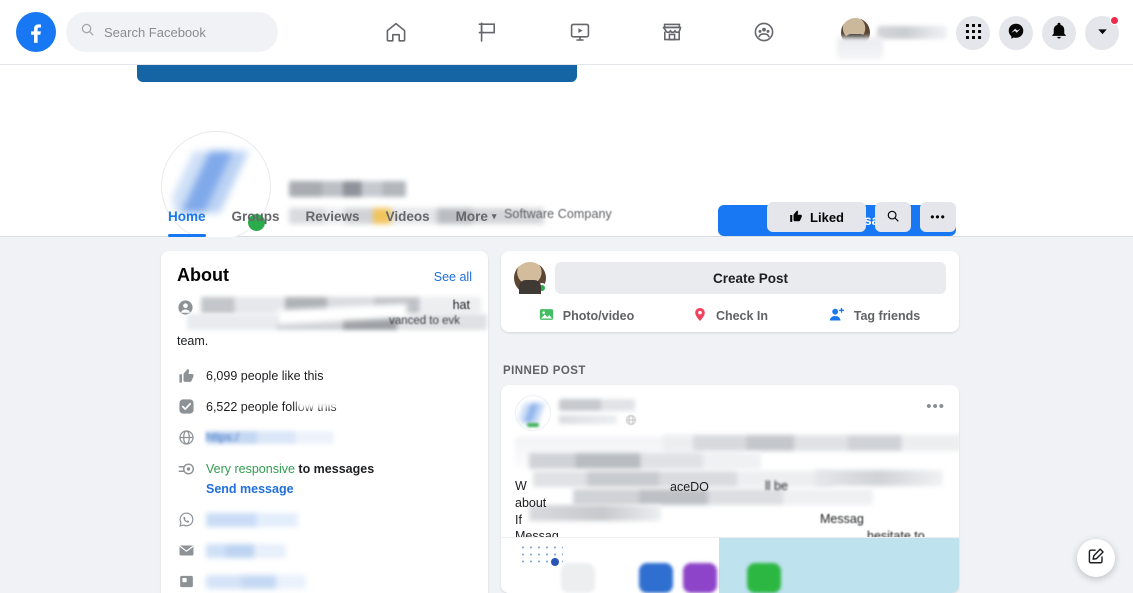  What do you see at coordinates (827, 217) in the screenshot?
I see `liked-label: Liked` at bounding box center [827, 217].